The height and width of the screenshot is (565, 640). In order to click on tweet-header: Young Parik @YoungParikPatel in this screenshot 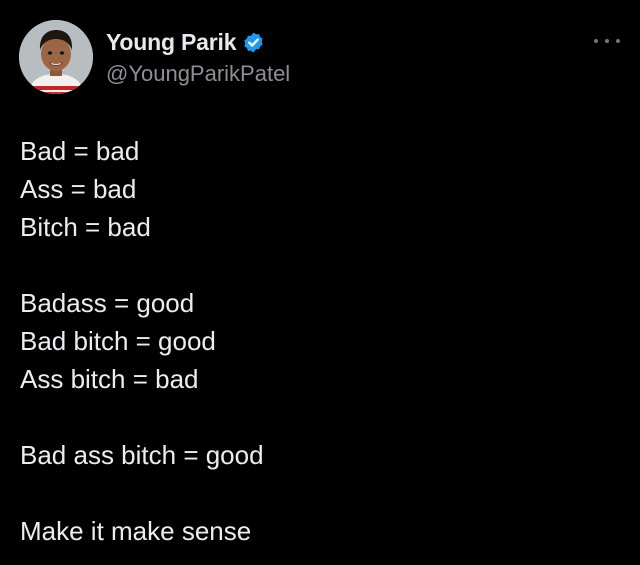, I will do `click(320, 57)`.